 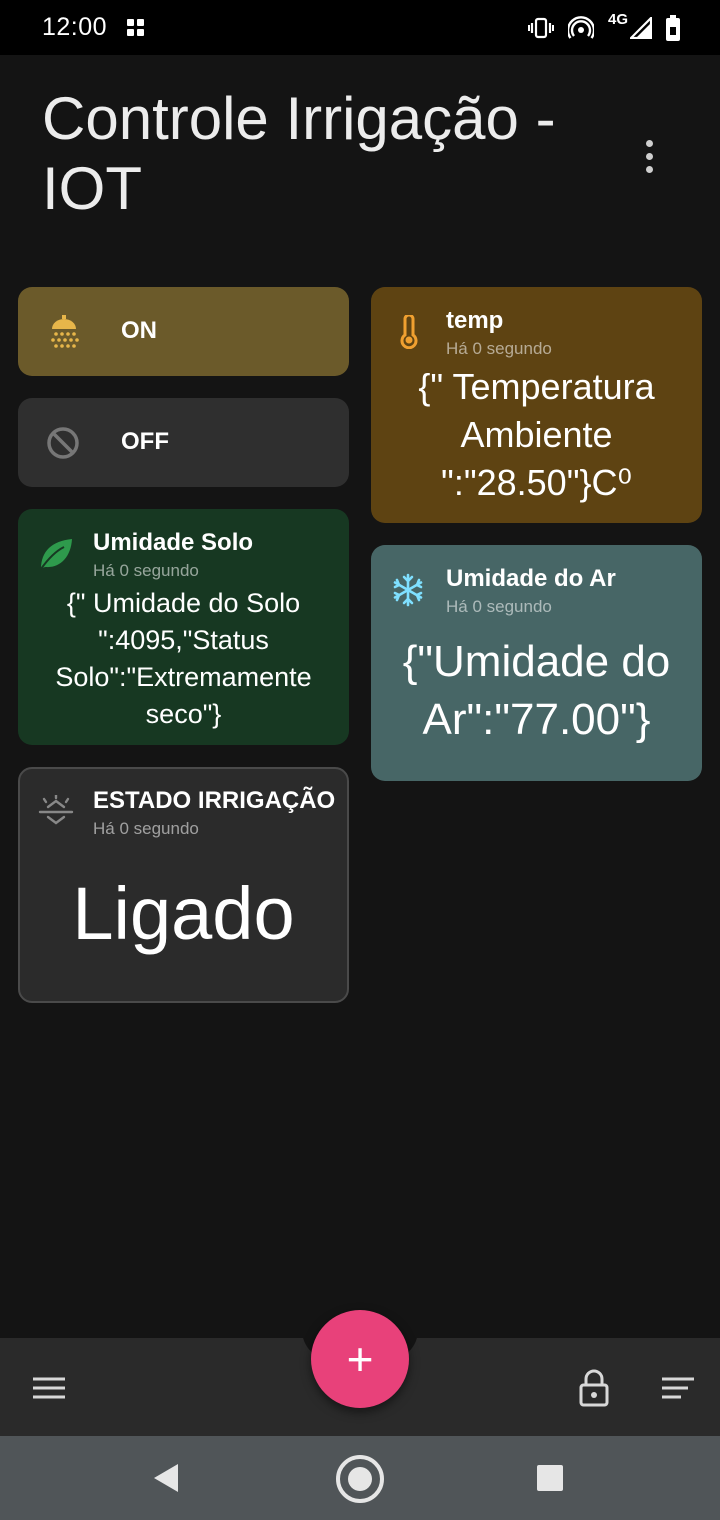 I want to click on system-nav-bar, so click(x=360, y=1478).